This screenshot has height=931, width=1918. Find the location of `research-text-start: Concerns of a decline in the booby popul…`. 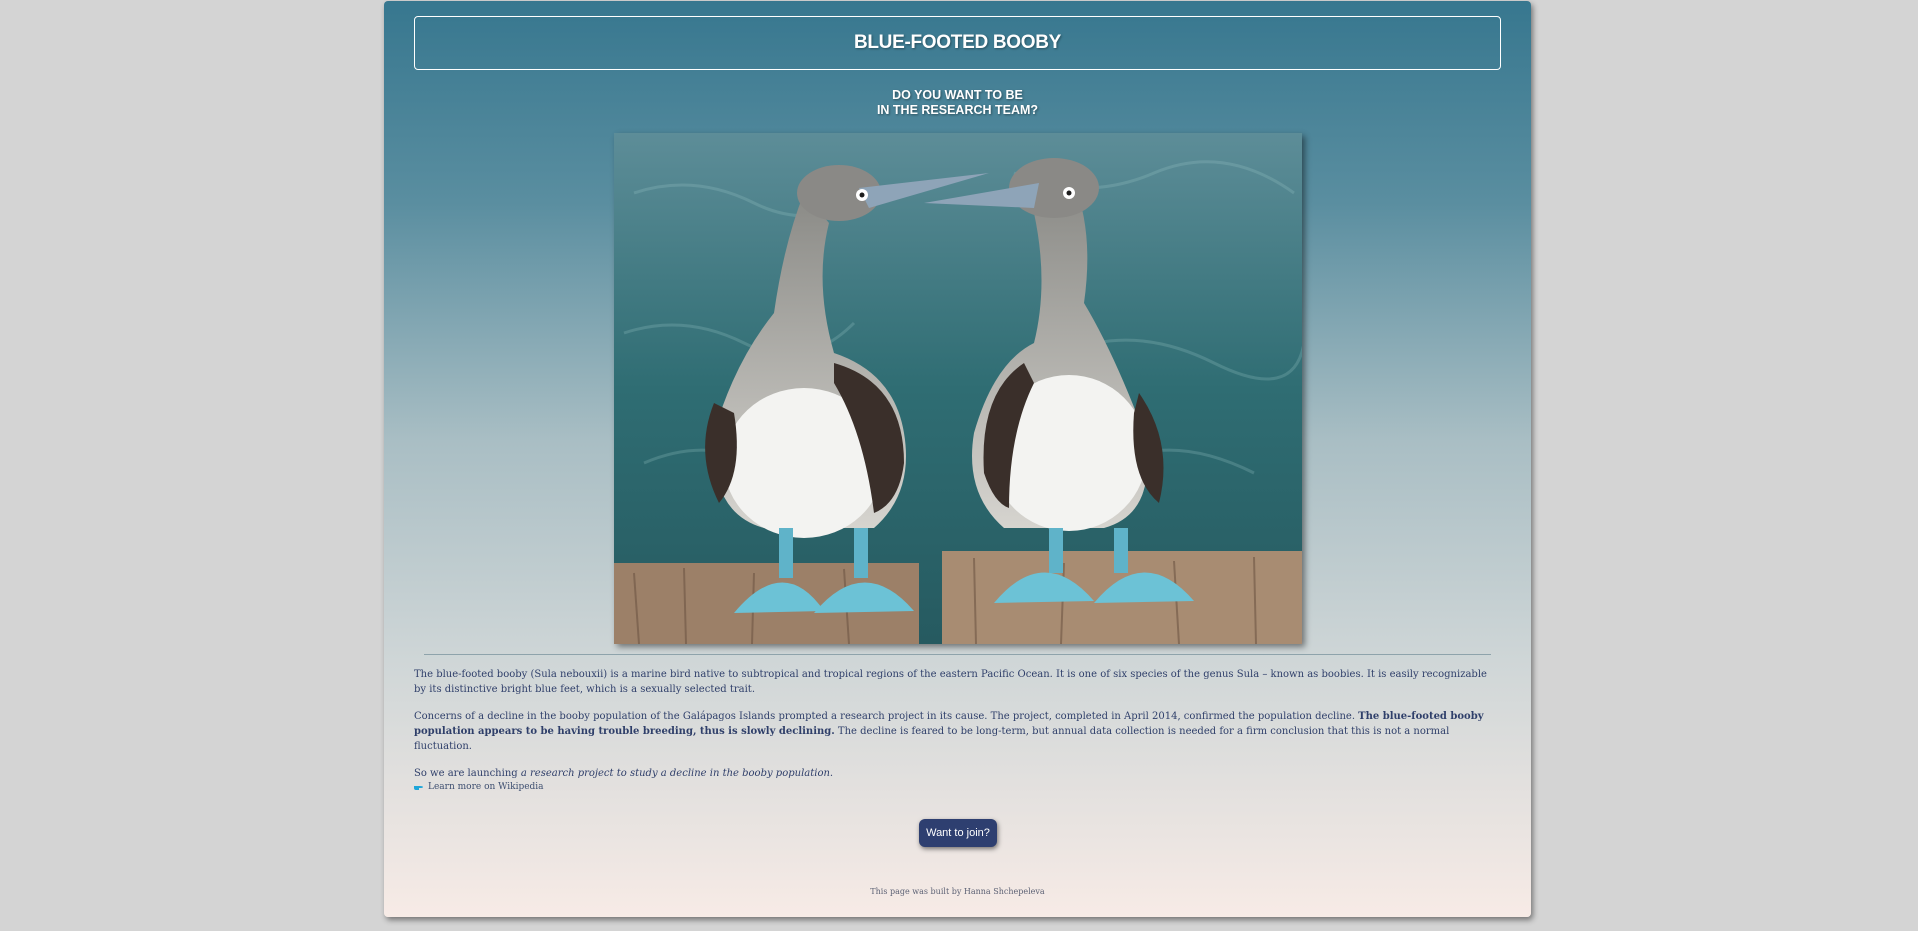

research-text-start: Concerns of a decline in the booby popul… is located at coordinates (886, 716).